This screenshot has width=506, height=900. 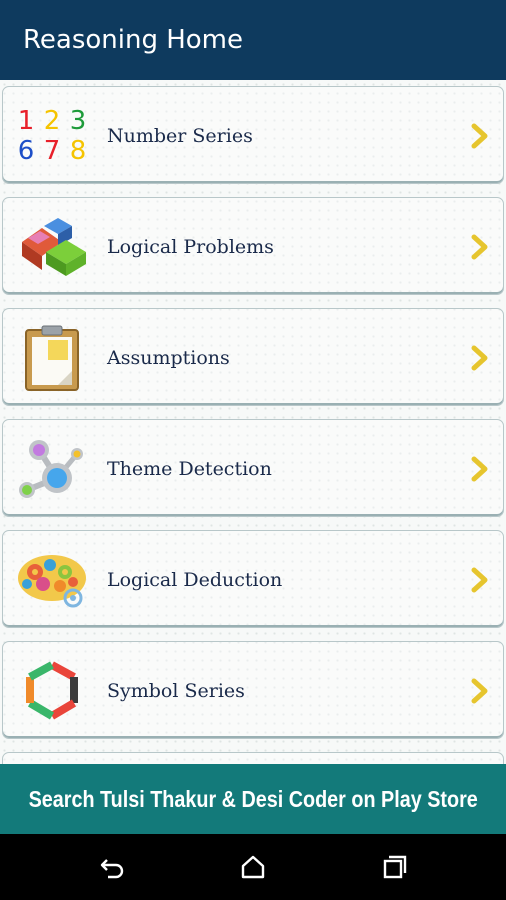 What do you see at coordinates (253, 357) in the screenshot?
I see `menu-item-assumptions: Assumptions` at bounding box center [253, 357].